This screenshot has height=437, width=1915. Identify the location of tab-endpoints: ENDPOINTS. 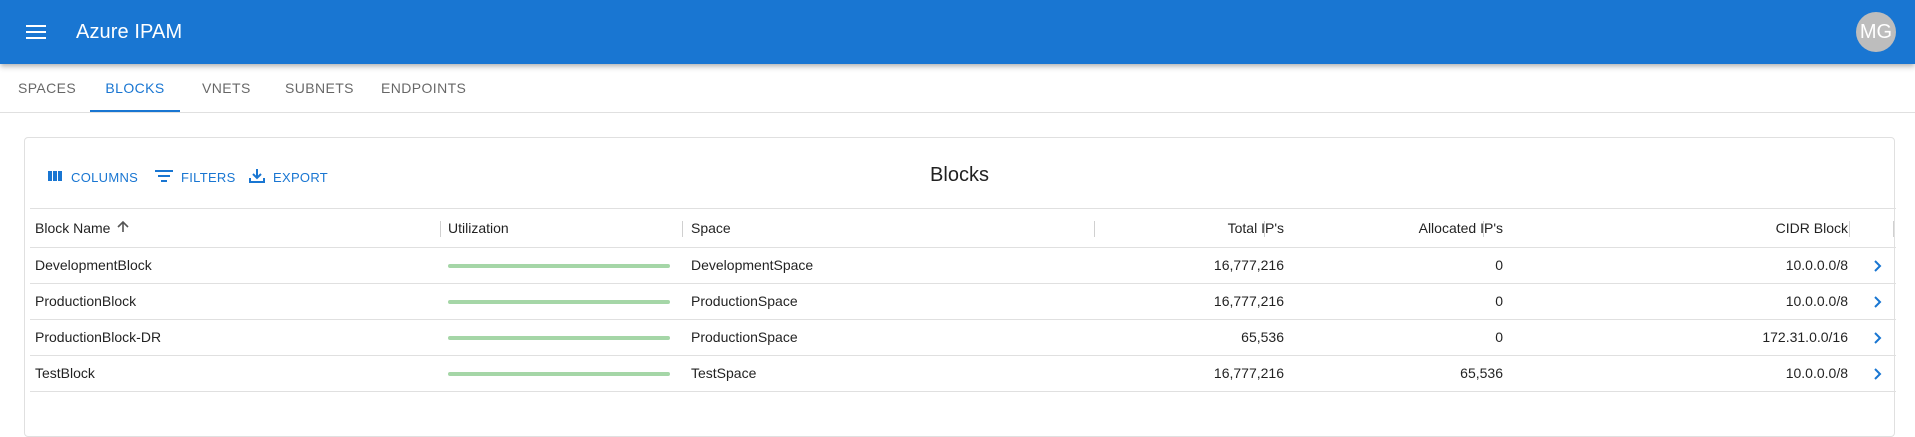
(423, 88).